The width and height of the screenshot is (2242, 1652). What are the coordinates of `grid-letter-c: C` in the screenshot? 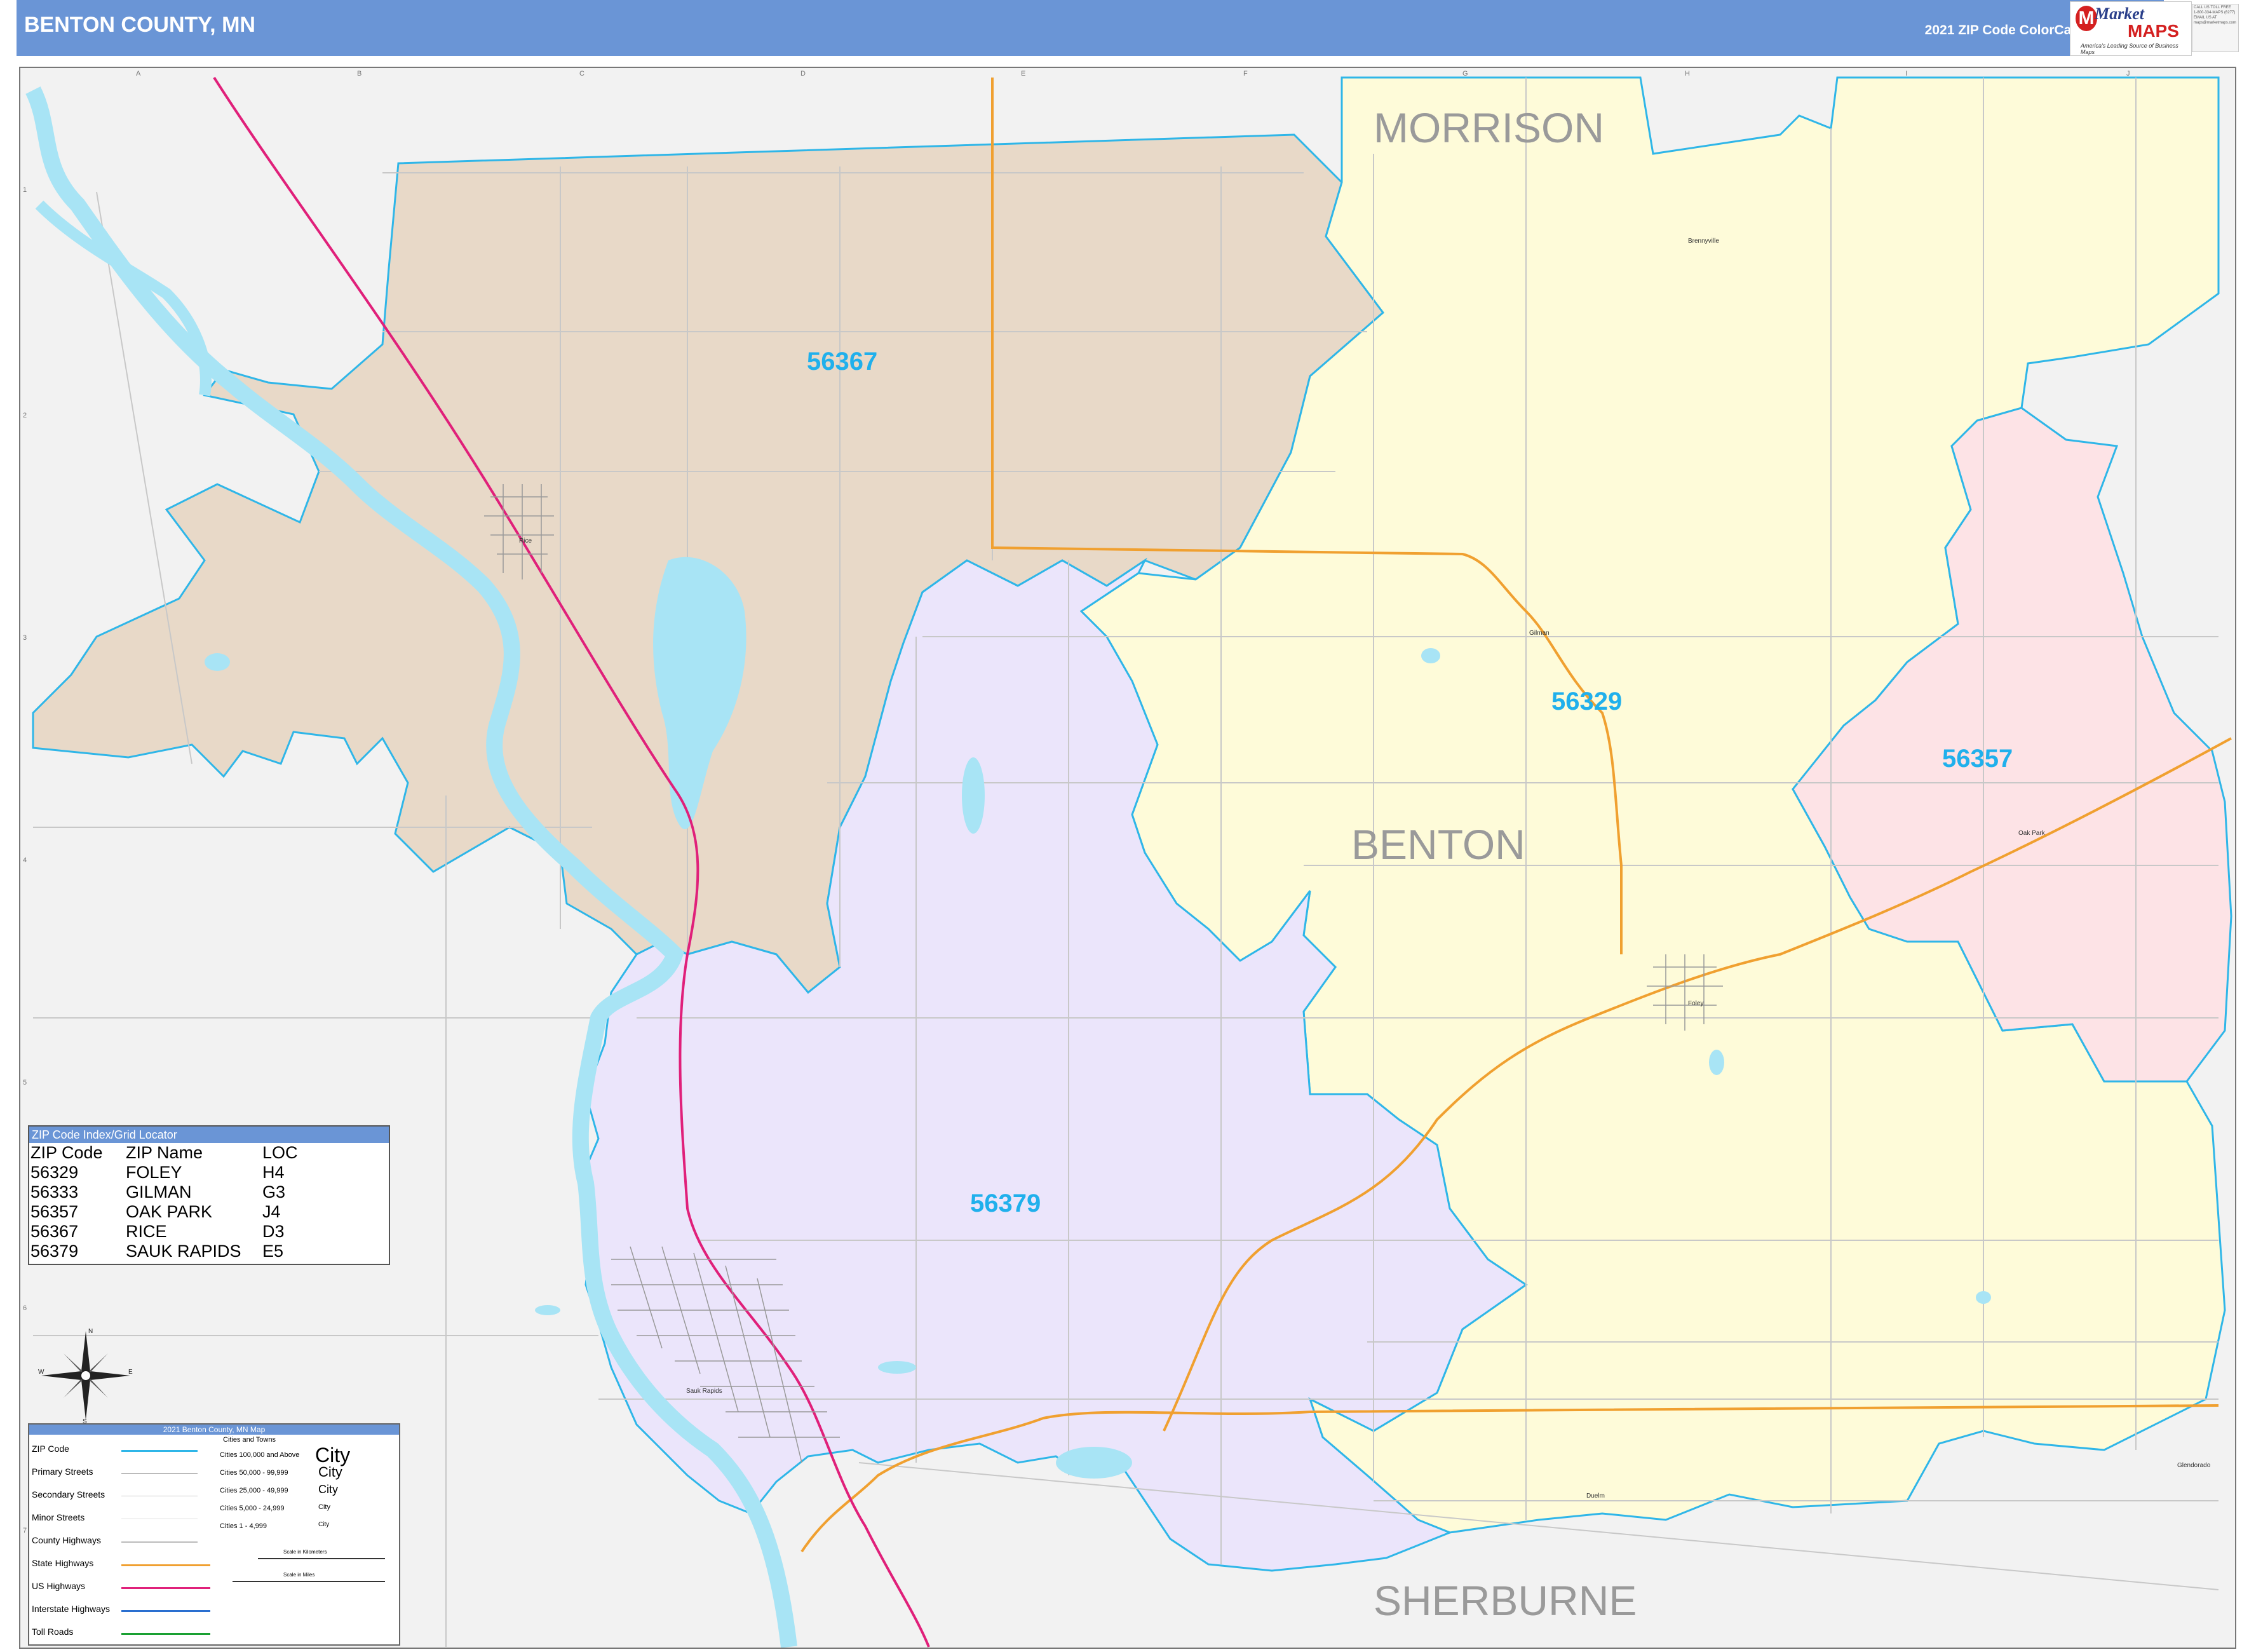 It's located at (581, 74).